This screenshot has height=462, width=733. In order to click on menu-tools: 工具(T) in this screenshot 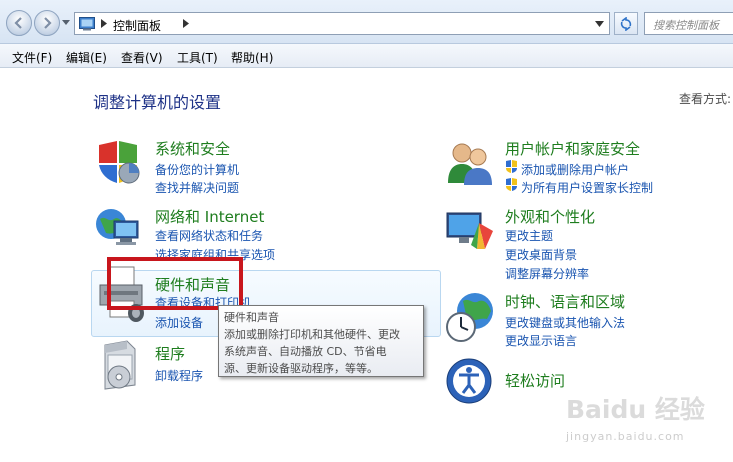, I will do `click(197, 57)`.